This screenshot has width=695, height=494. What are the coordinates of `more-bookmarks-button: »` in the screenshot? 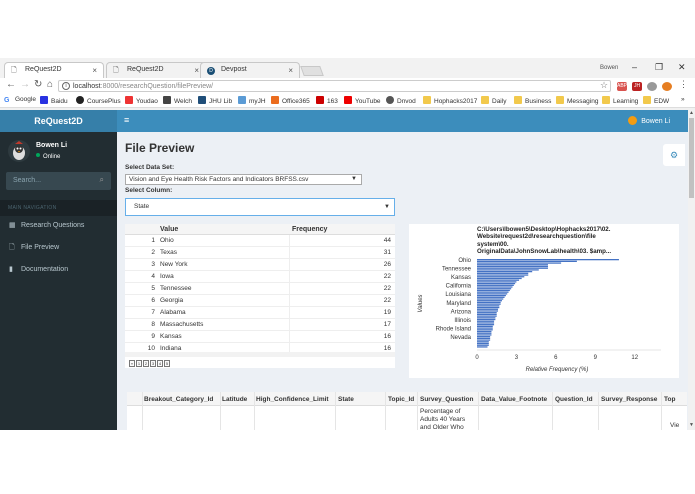 It's located at (683, 99).